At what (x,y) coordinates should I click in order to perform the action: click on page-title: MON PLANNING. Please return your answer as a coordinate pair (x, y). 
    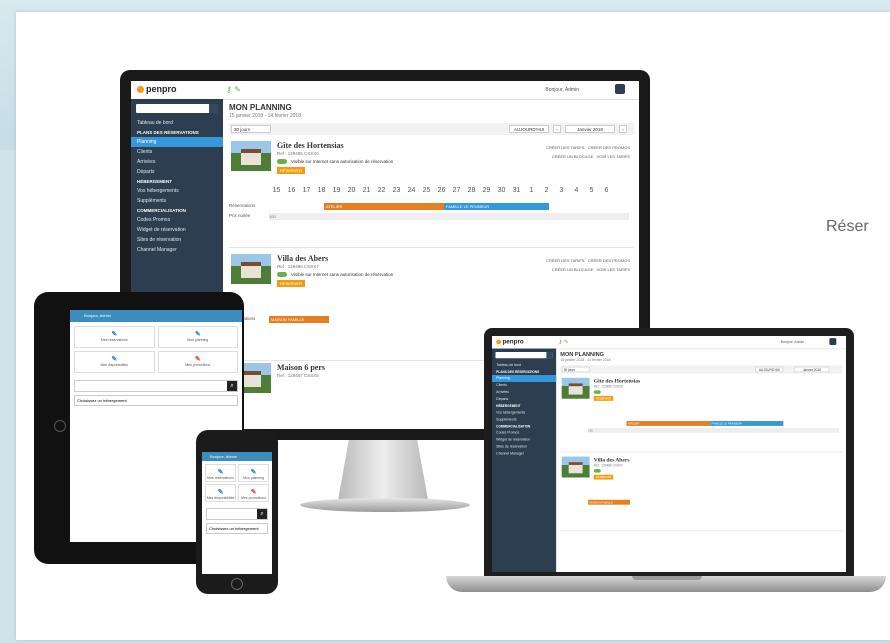
    Looking at the image, I should click on (260, 107).